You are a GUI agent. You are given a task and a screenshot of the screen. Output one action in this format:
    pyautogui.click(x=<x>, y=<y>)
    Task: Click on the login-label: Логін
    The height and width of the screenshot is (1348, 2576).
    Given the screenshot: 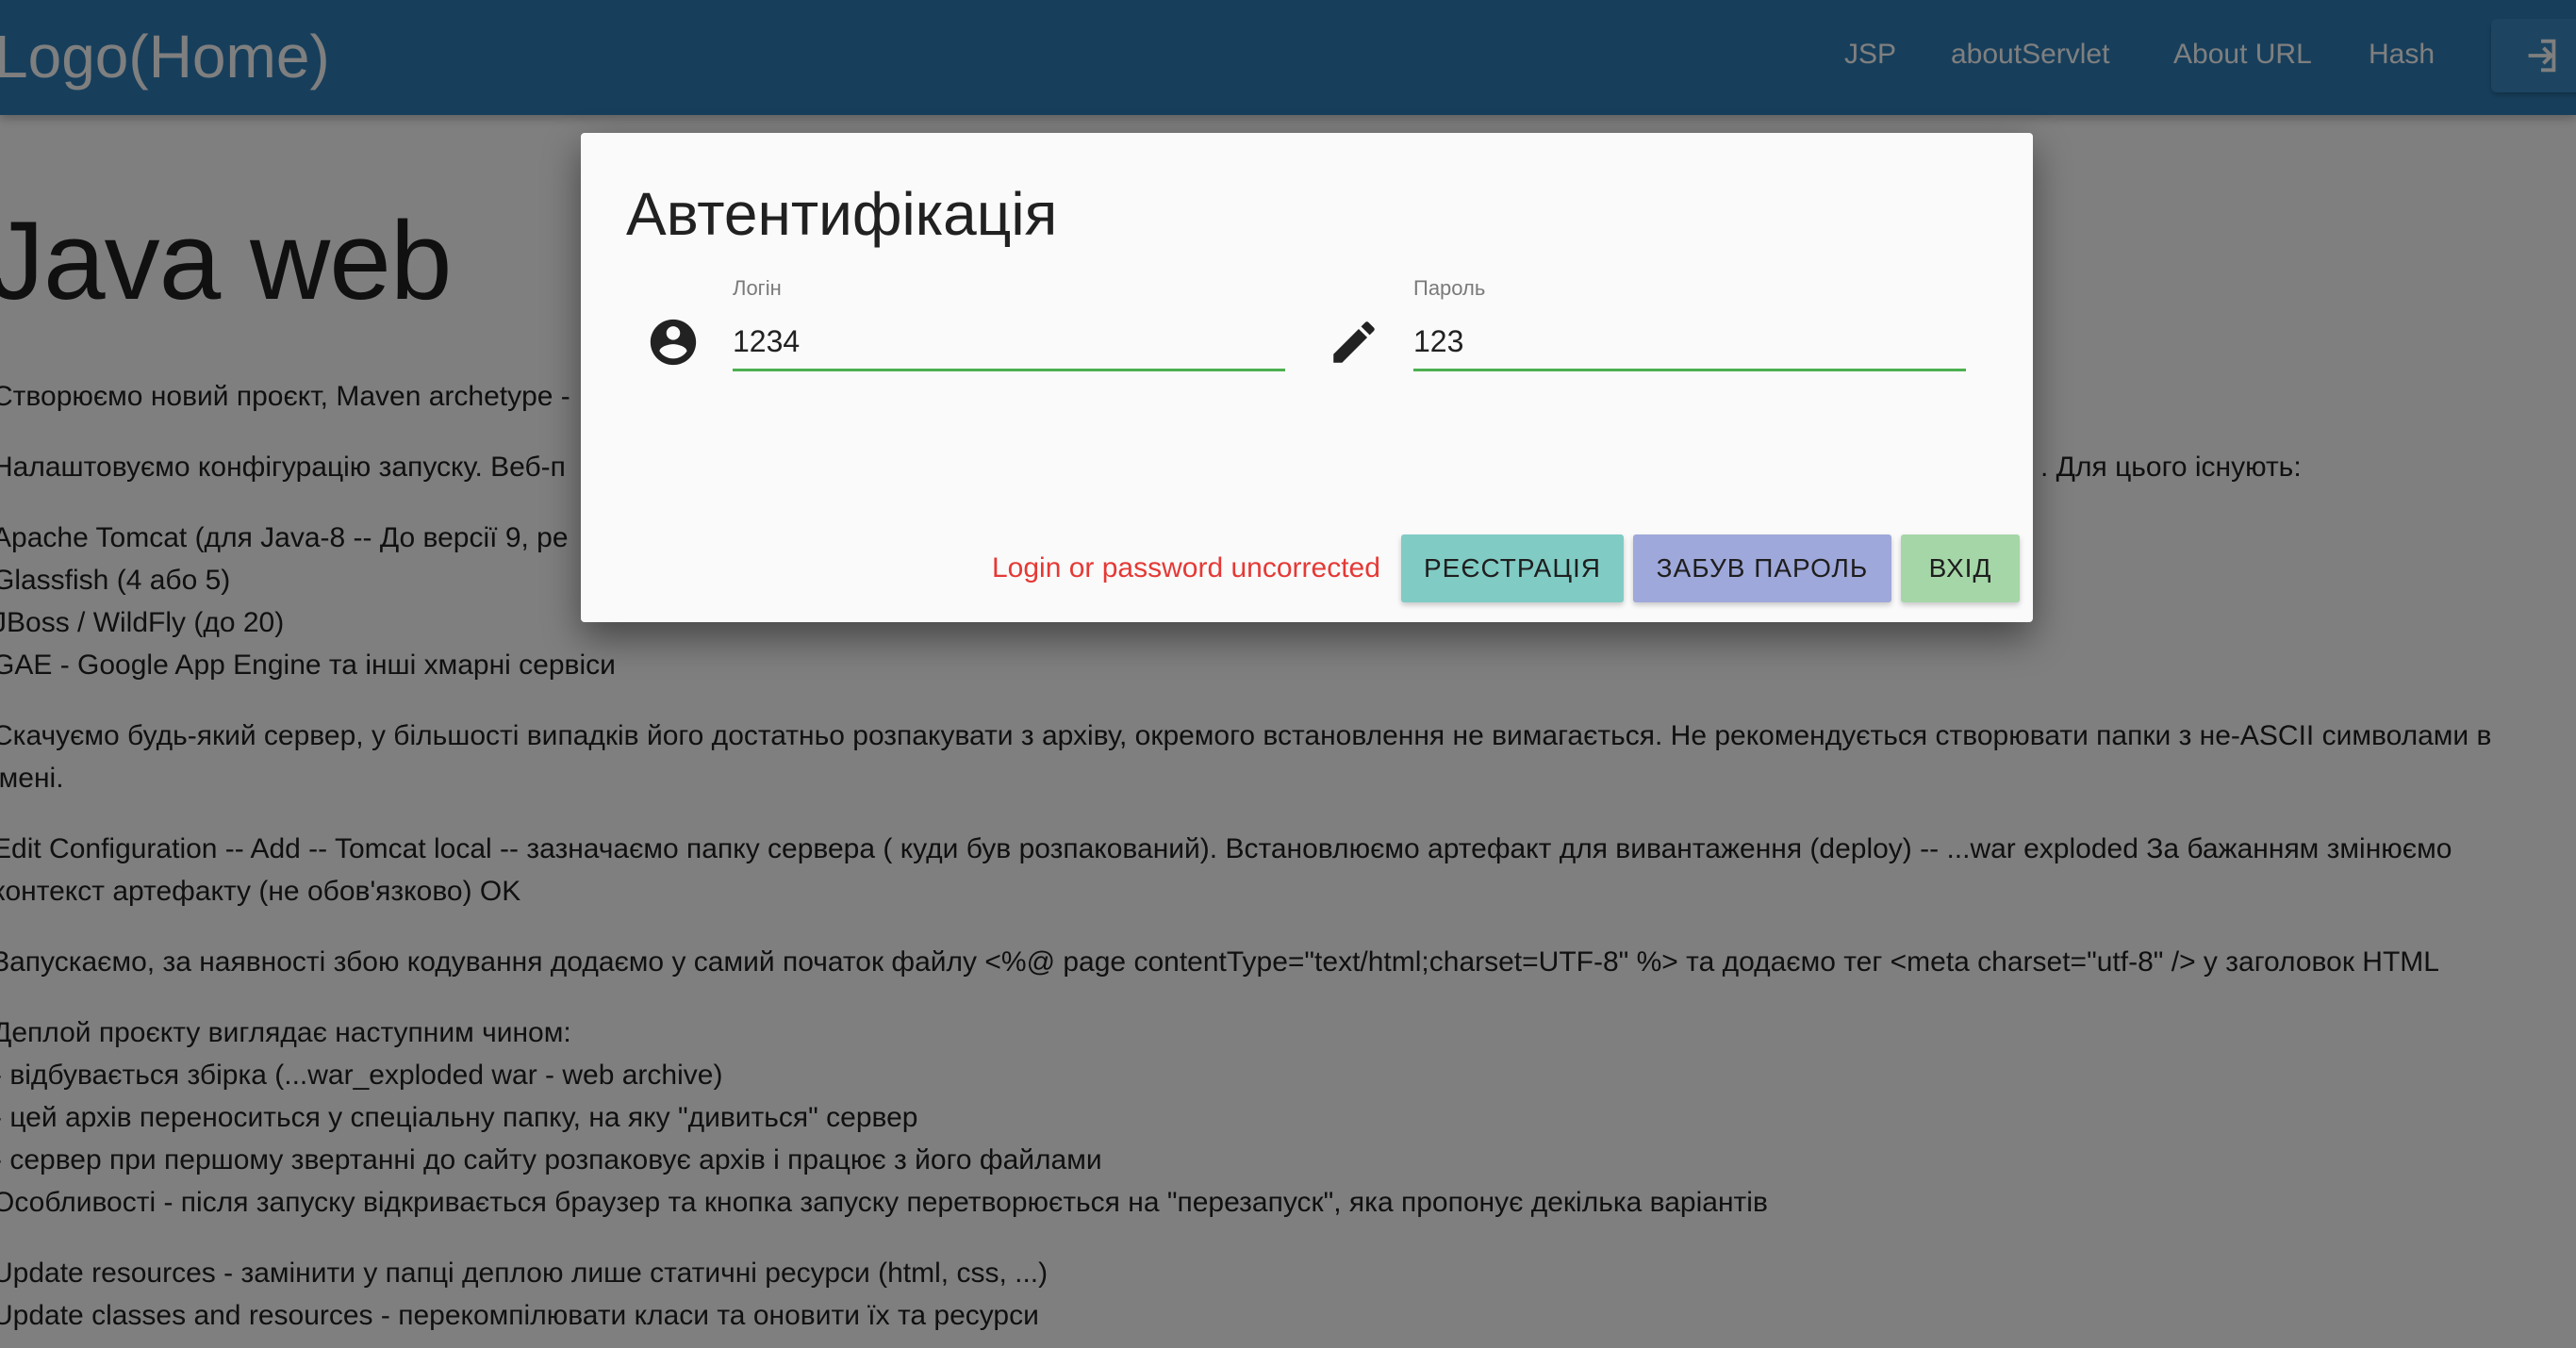 What is the action you would take?
    pyautogui.click(x=757, y=288)
    